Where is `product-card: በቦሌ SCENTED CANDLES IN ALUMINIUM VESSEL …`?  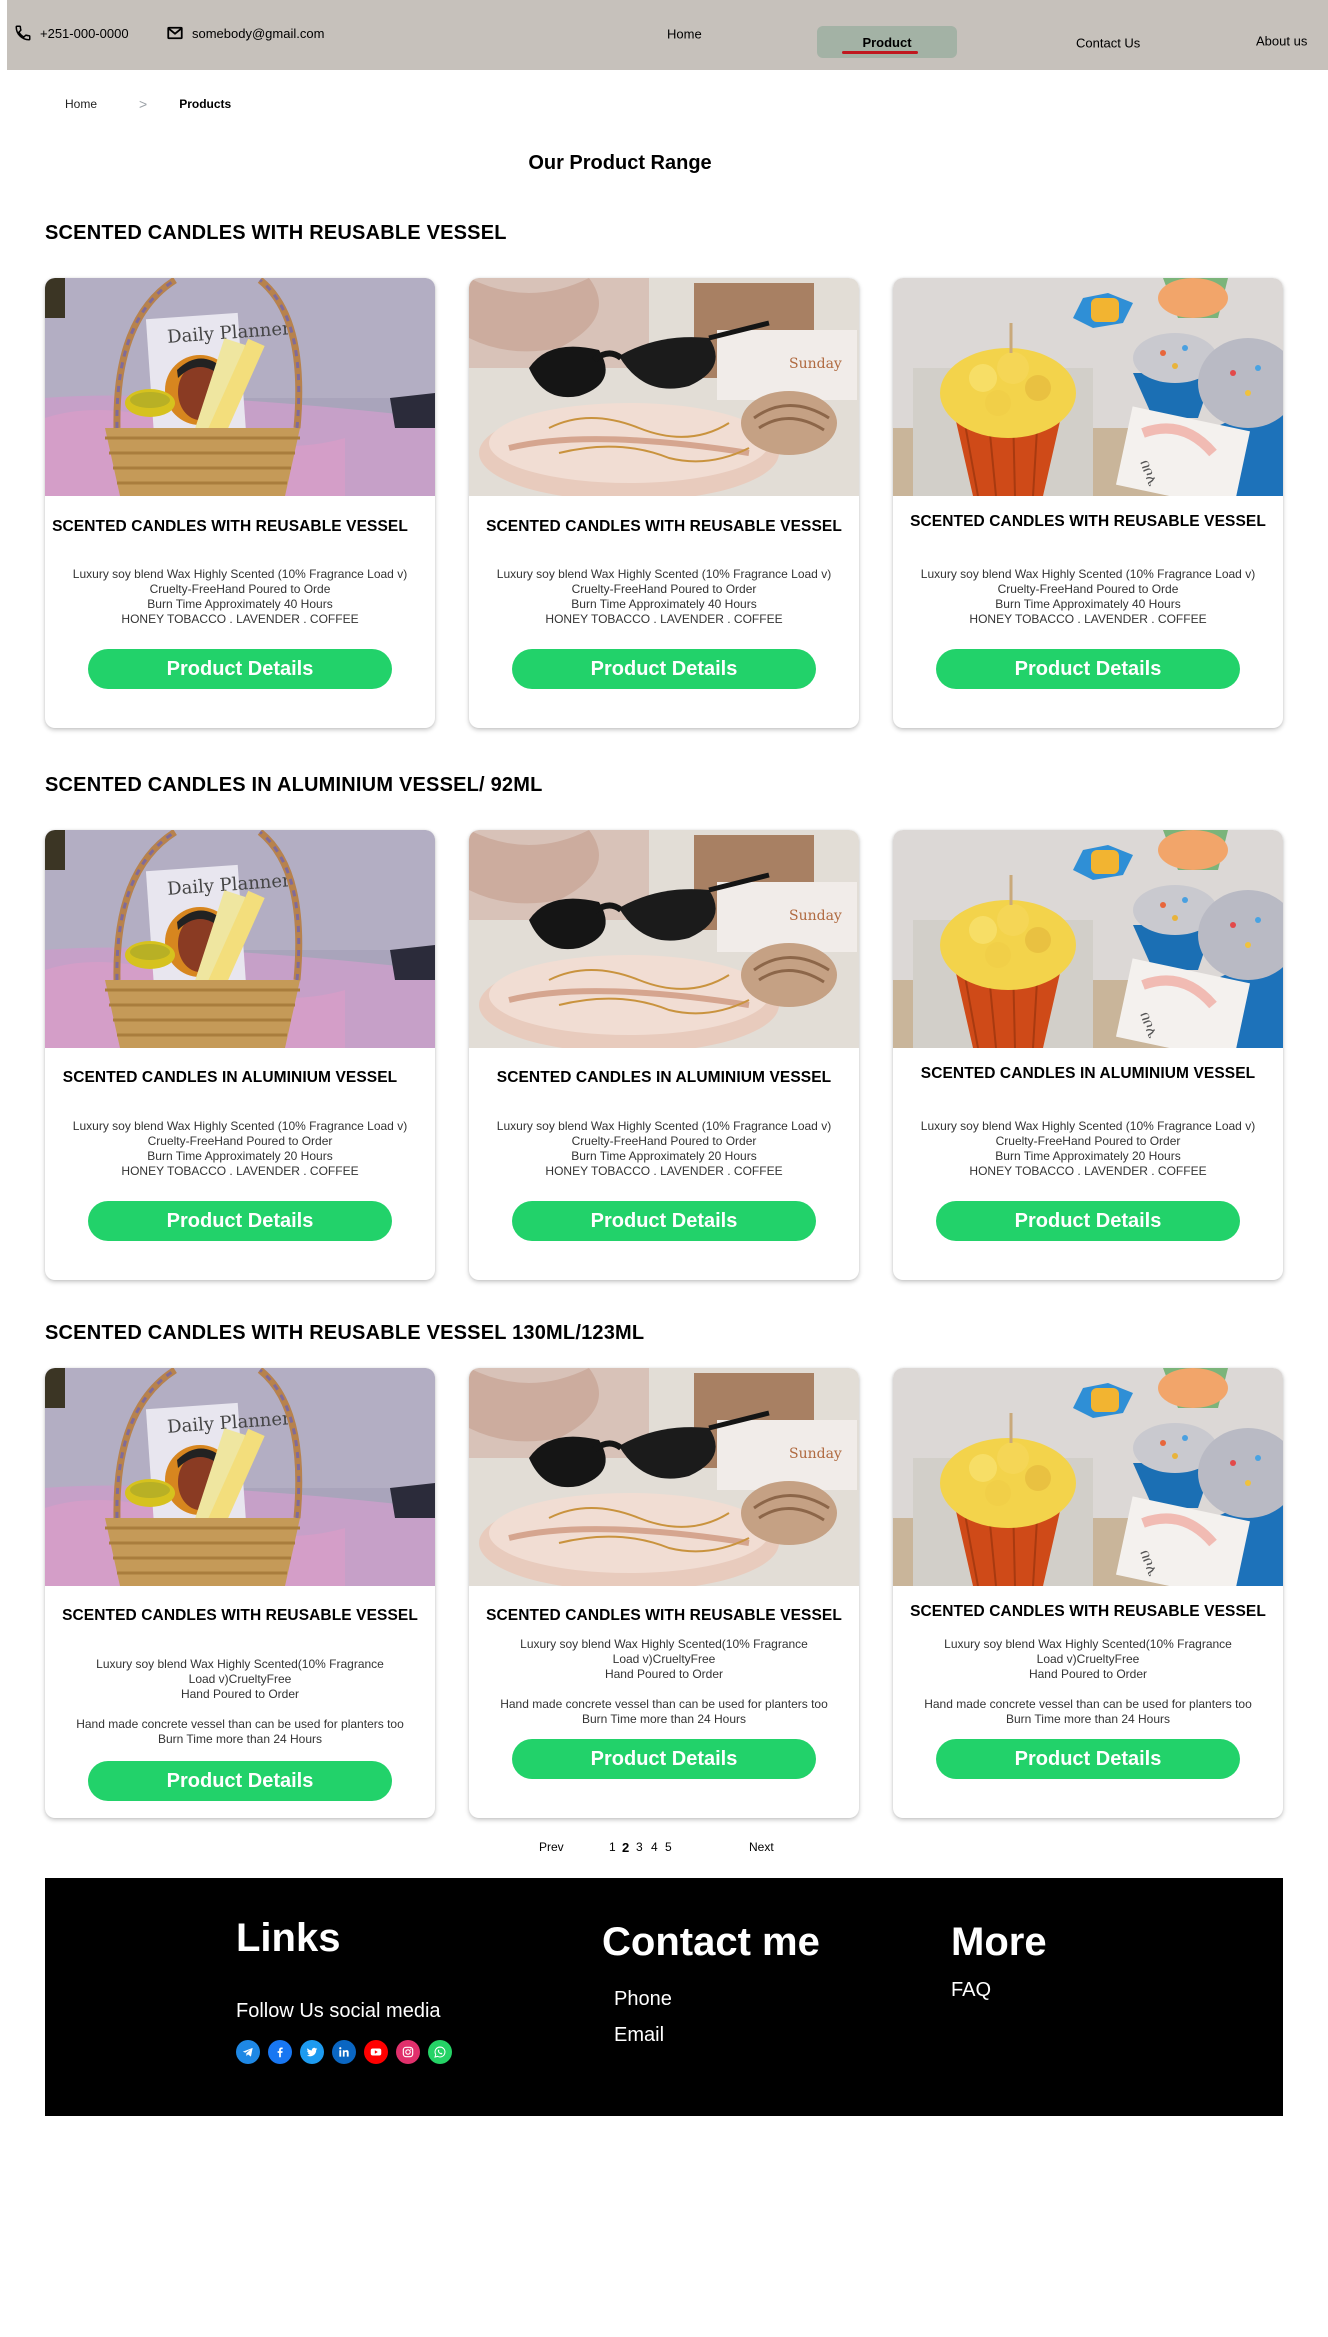 product-card: በቦሌ SCENTED CANDLES IN ALUMINIUM VESSEL … is located at coordinates (1088, 1055).